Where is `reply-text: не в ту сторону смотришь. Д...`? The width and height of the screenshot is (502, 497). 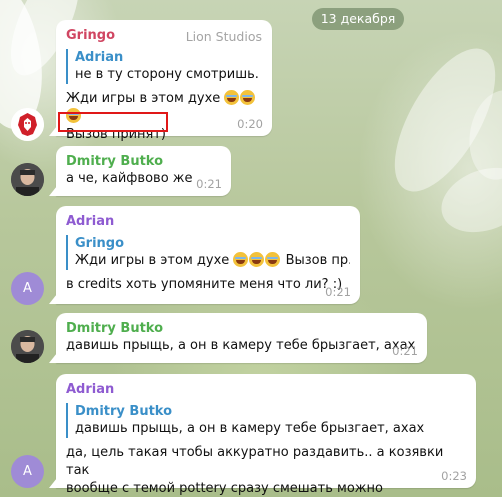
reply-text: не в ту сторону смотришь. Д... is located at coordinates (168, 74).